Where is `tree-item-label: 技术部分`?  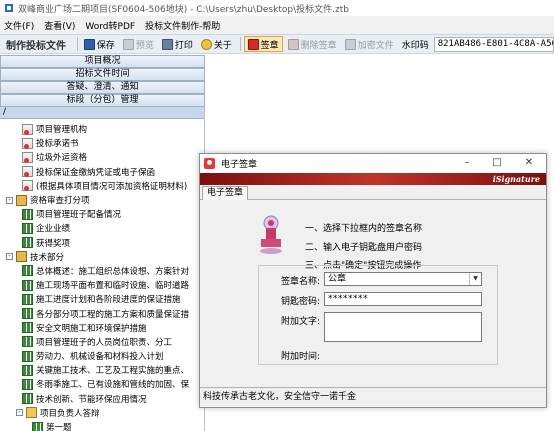
tree-item-label: 技术部分 is located at coordinates (47, 257).